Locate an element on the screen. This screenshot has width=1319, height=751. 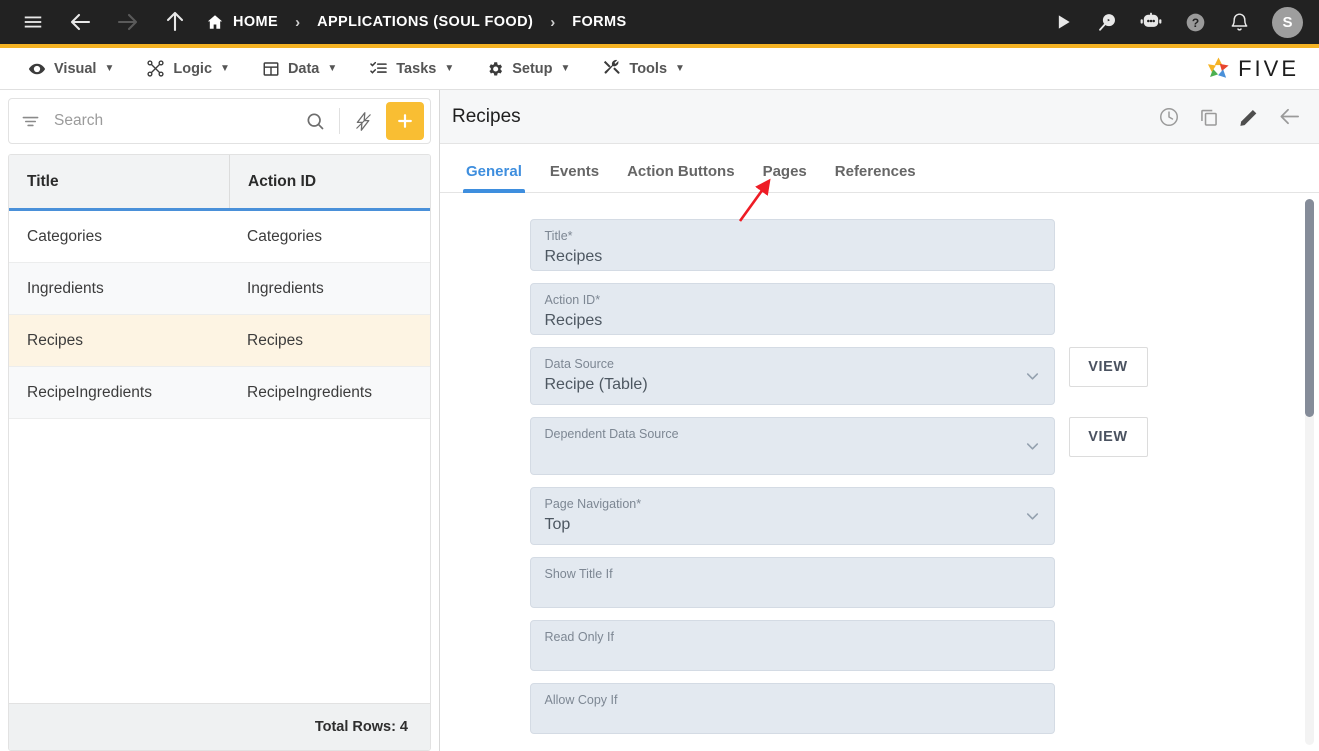
menu-tools-label: Tools is located at coordinates (648, 68).